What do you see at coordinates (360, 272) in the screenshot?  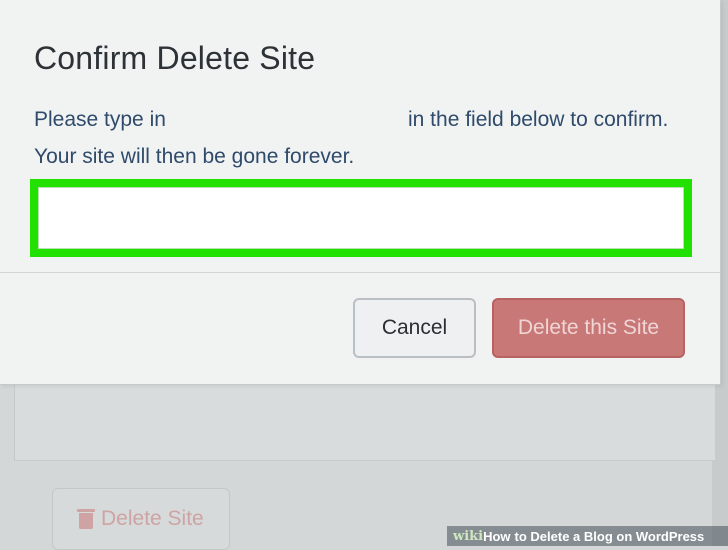 I see `dialog-divider` at bounding box center [360, 272].